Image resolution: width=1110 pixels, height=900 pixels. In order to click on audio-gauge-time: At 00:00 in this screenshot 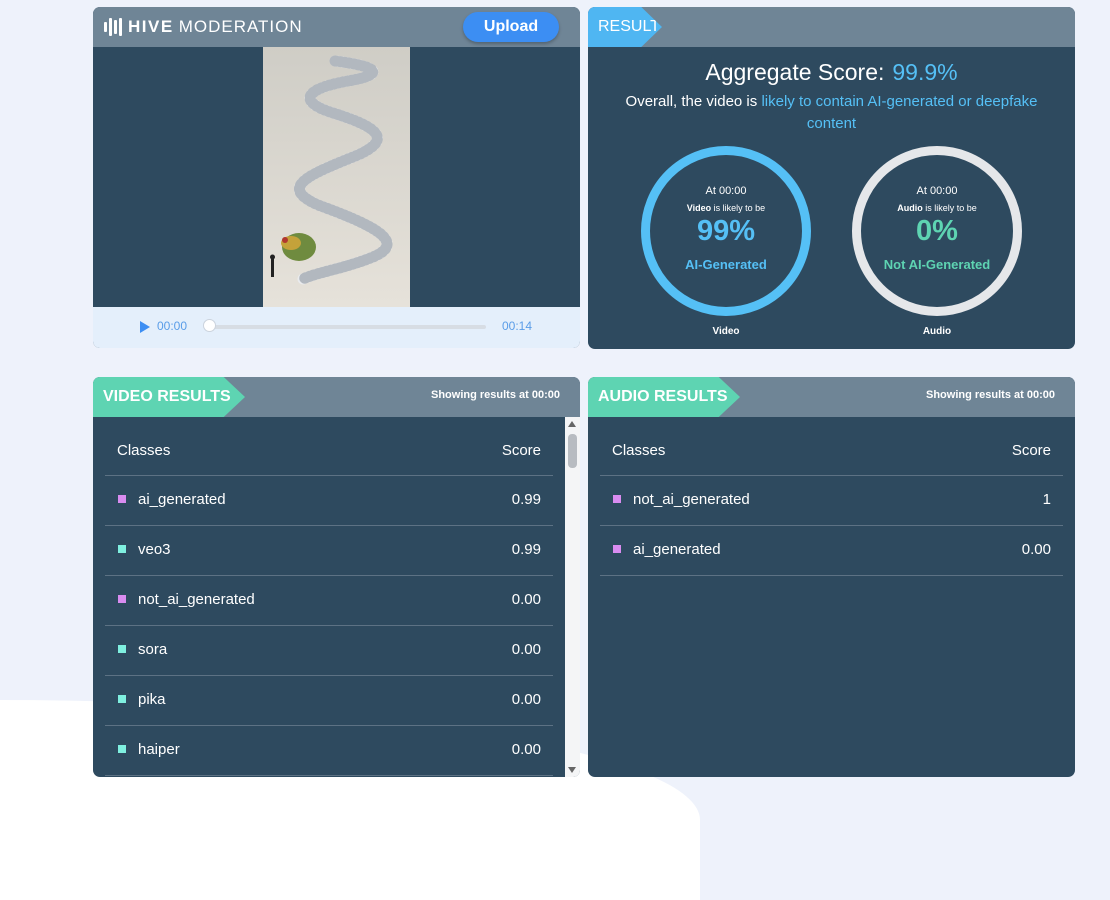, I will do `click(937, 191)`.